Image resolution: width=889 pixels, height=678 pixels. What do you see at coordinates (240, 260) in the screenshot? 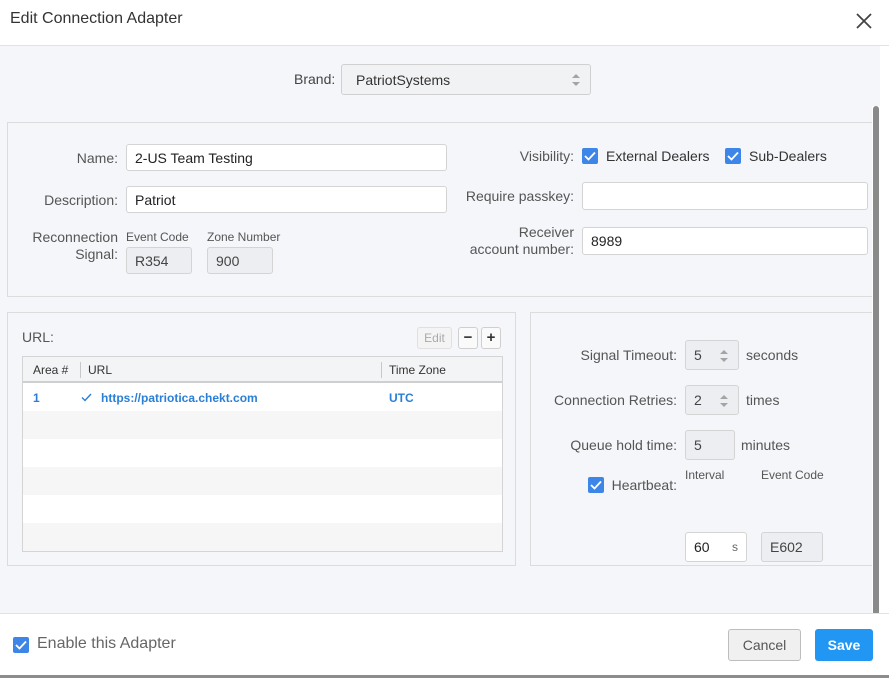
I see `zone-number-field: 900` at bounding box center [240, 260].